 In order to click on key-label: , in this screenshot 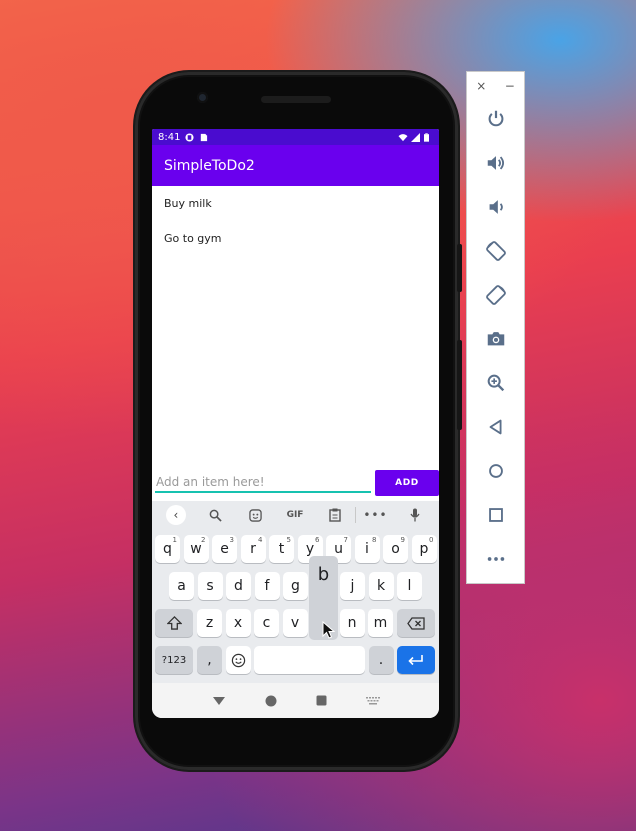, I will do `click(209, 660)`.